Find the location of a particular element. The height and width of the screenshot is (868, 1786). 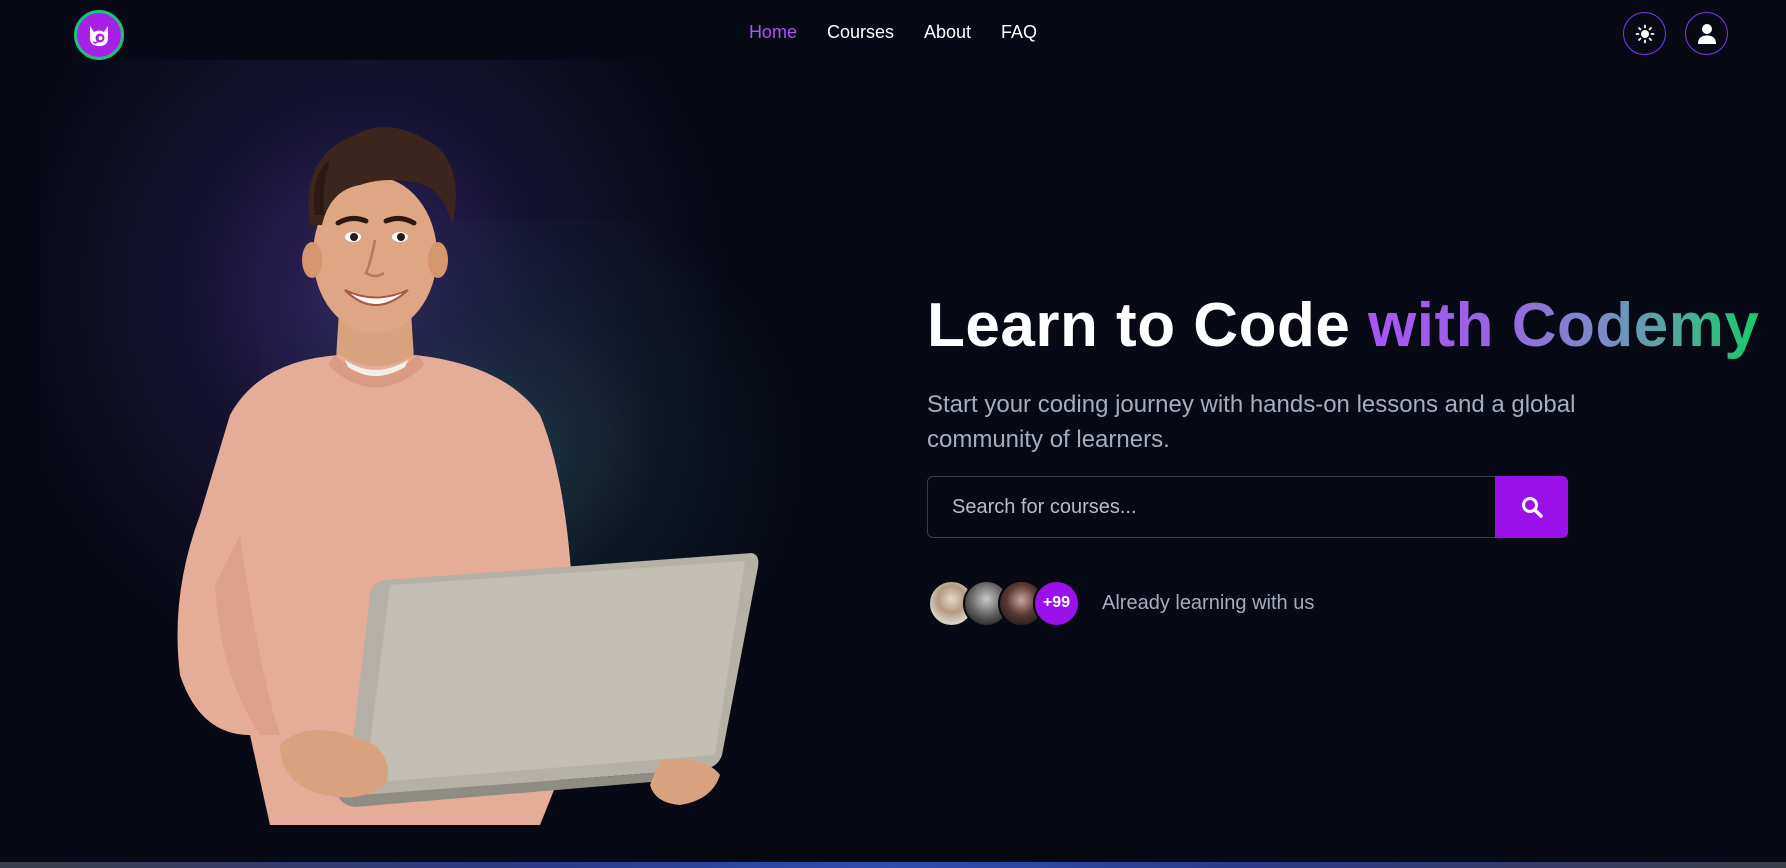

social-proof-label: Already learning with us is located at coordinates (1208, 602).